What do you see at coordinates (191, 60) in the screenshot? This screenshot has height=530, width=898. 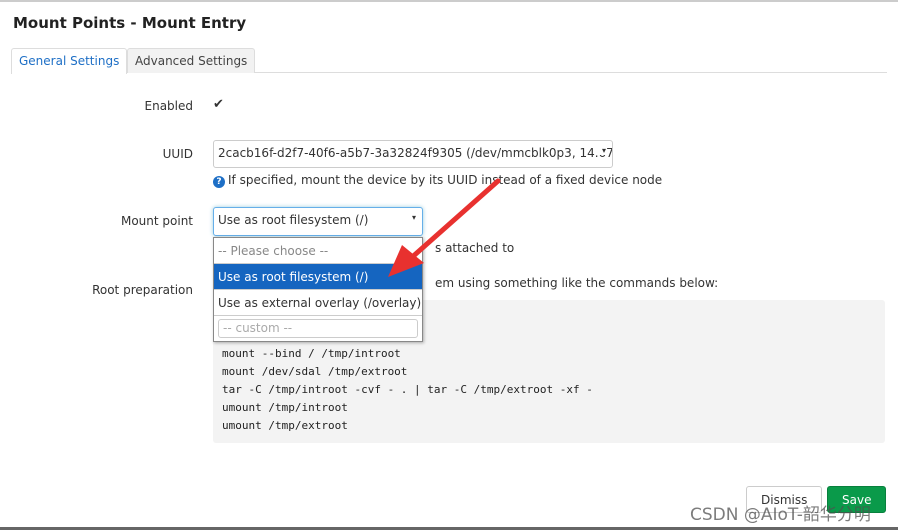 I see `tab-advanced-settings: Advanced Settings` at bounding box center [191, 60].